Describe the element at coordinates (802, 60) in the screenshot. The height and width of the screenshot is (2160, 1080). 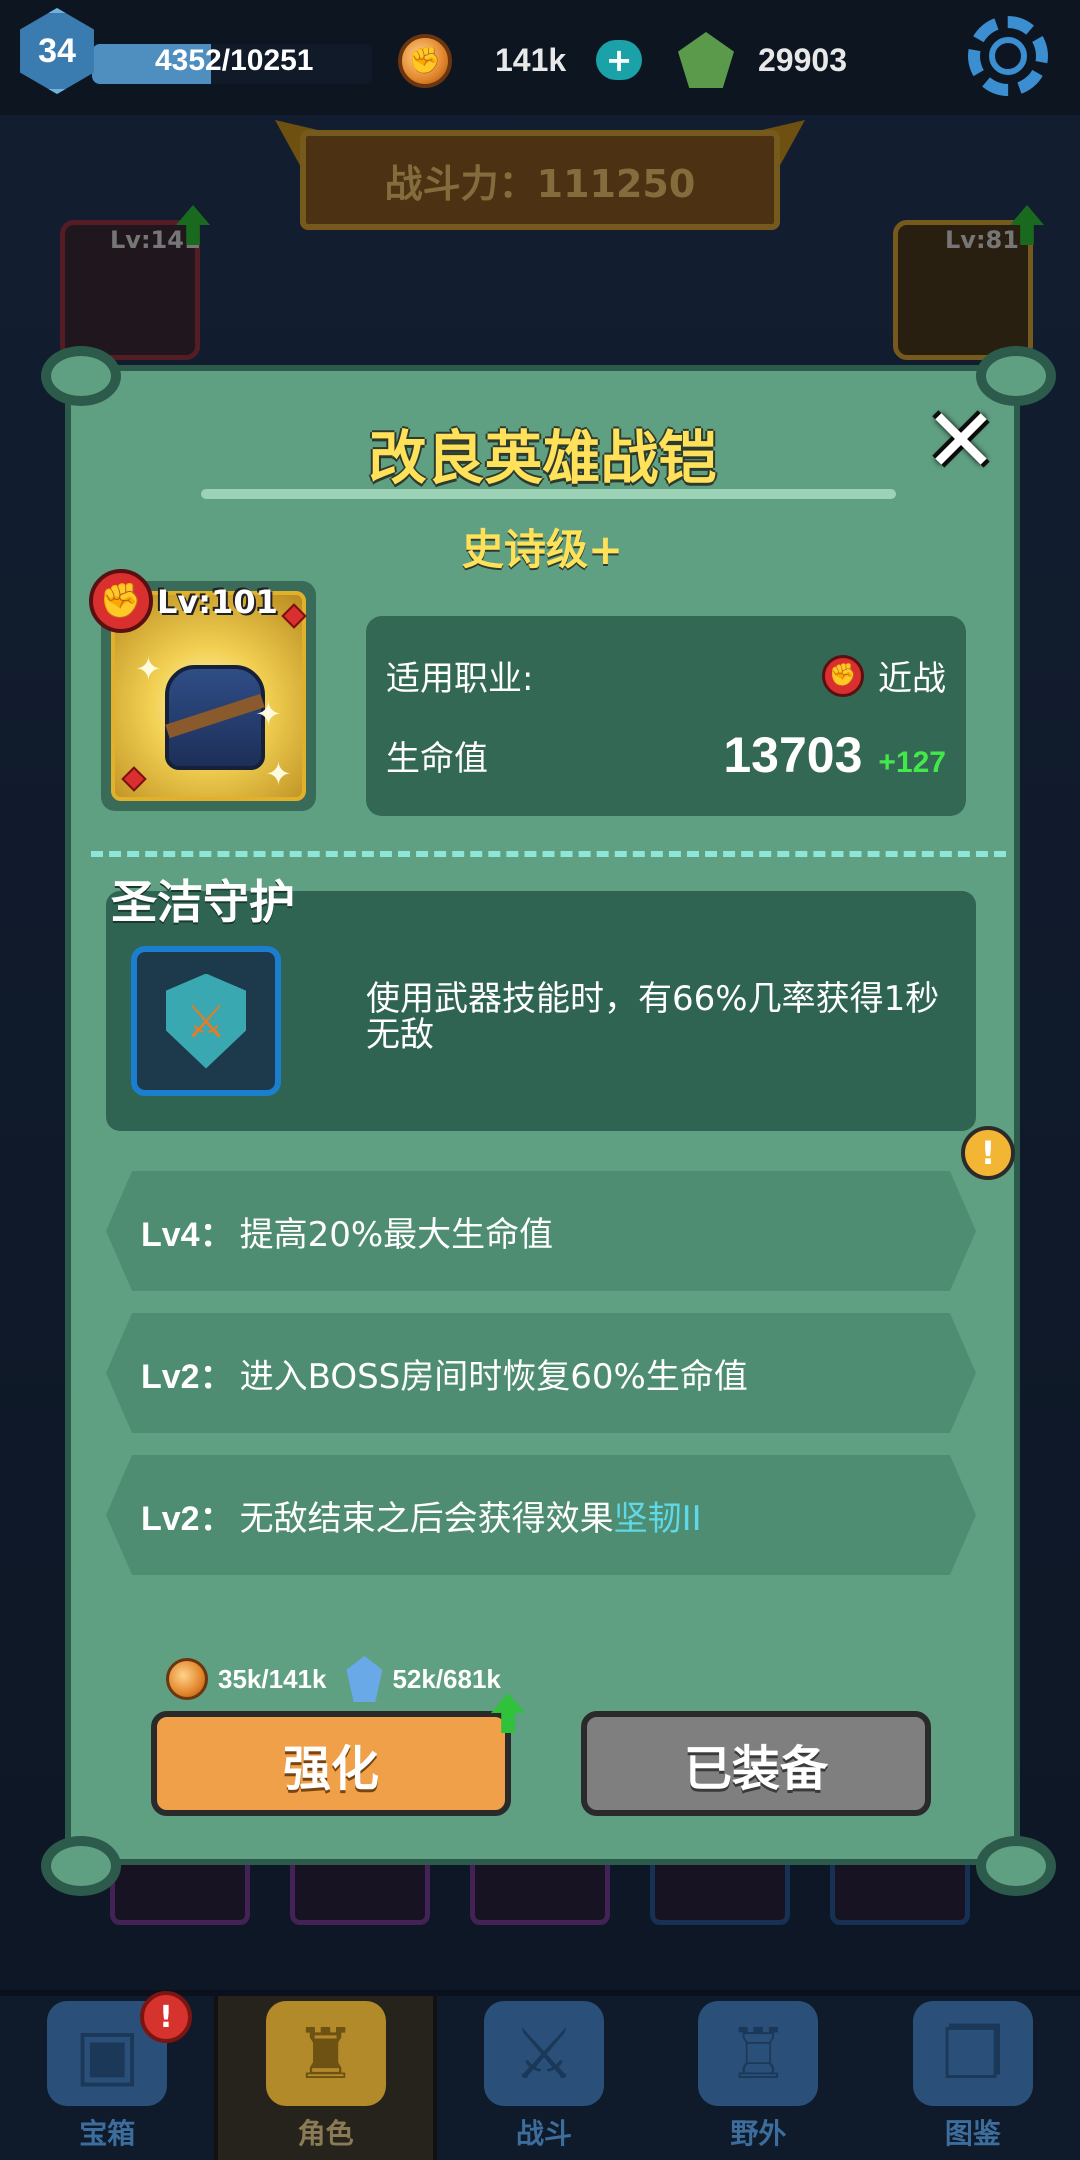
I see `gem-count: 29903` at that location.